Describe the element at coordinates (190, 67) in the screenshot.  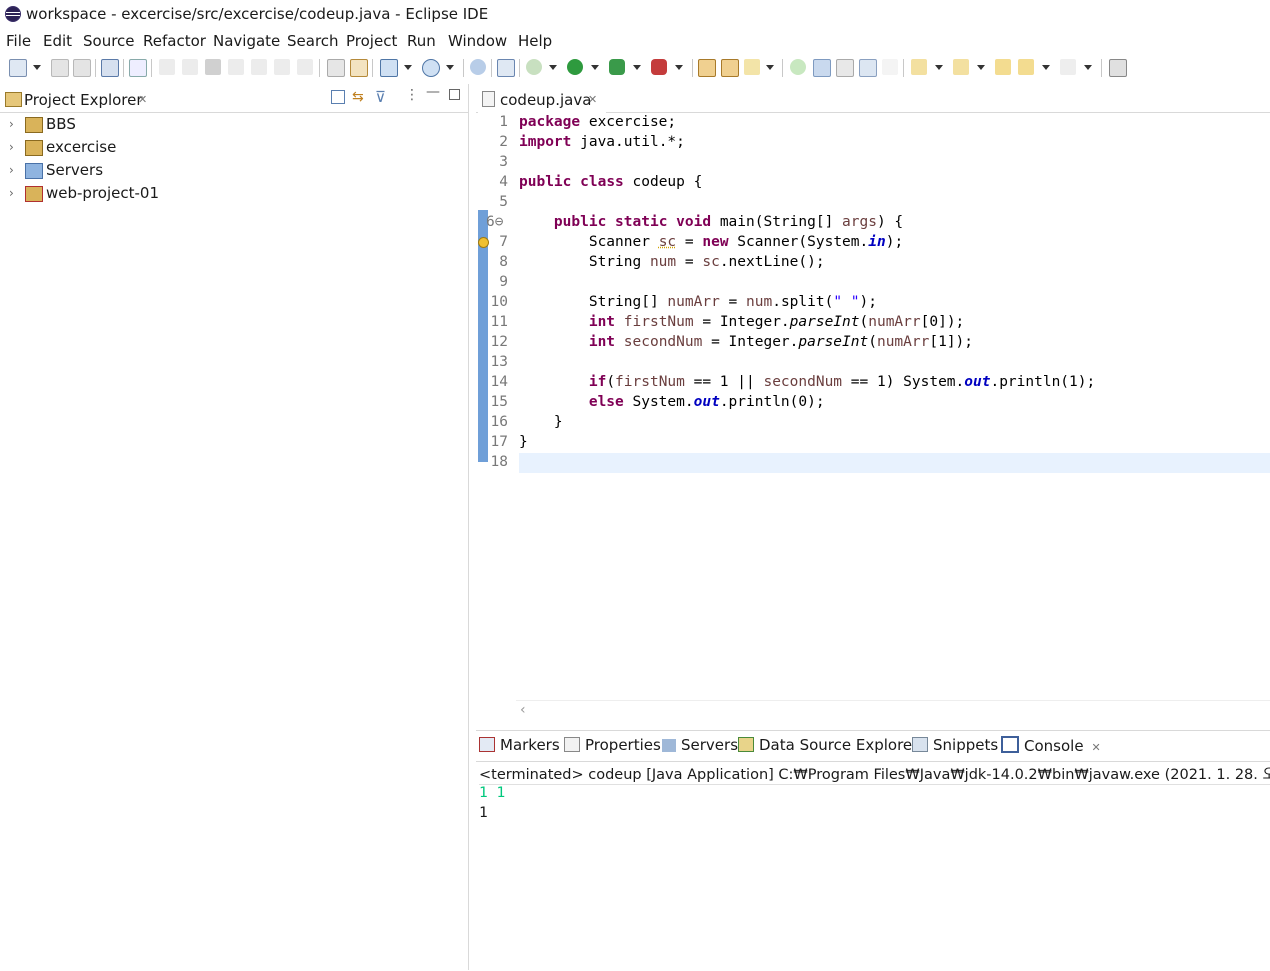
I see `suspend-icon` at that location.